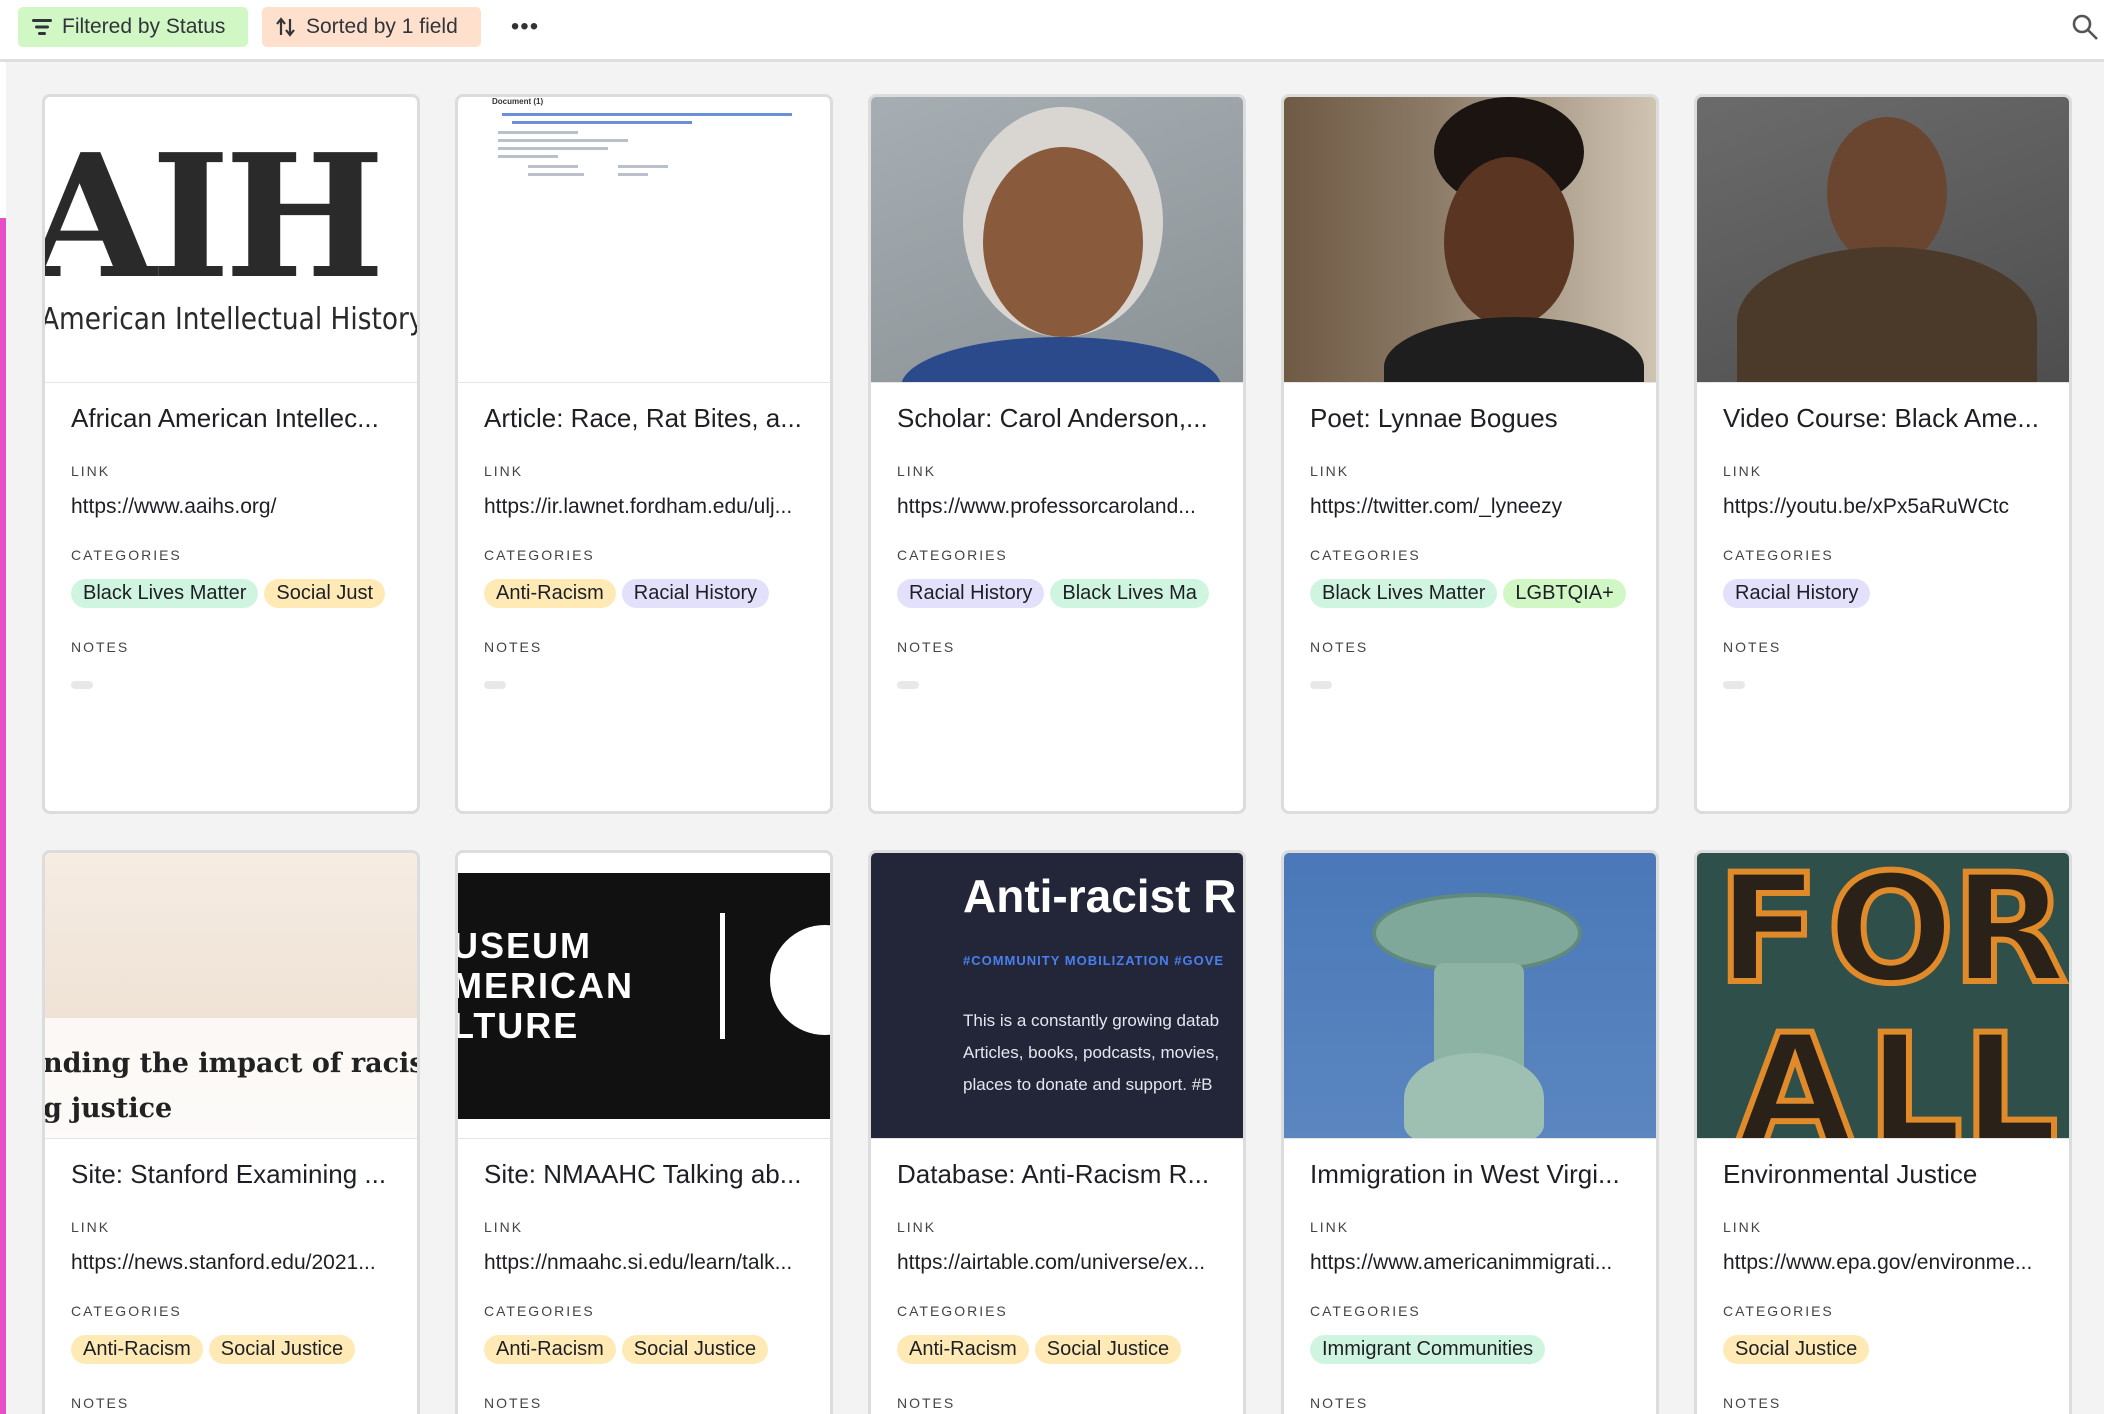 This screenshot has width=2104, height=1414. I want to click on categories-list: Anti-Racism Racial History, so click(644, 596).